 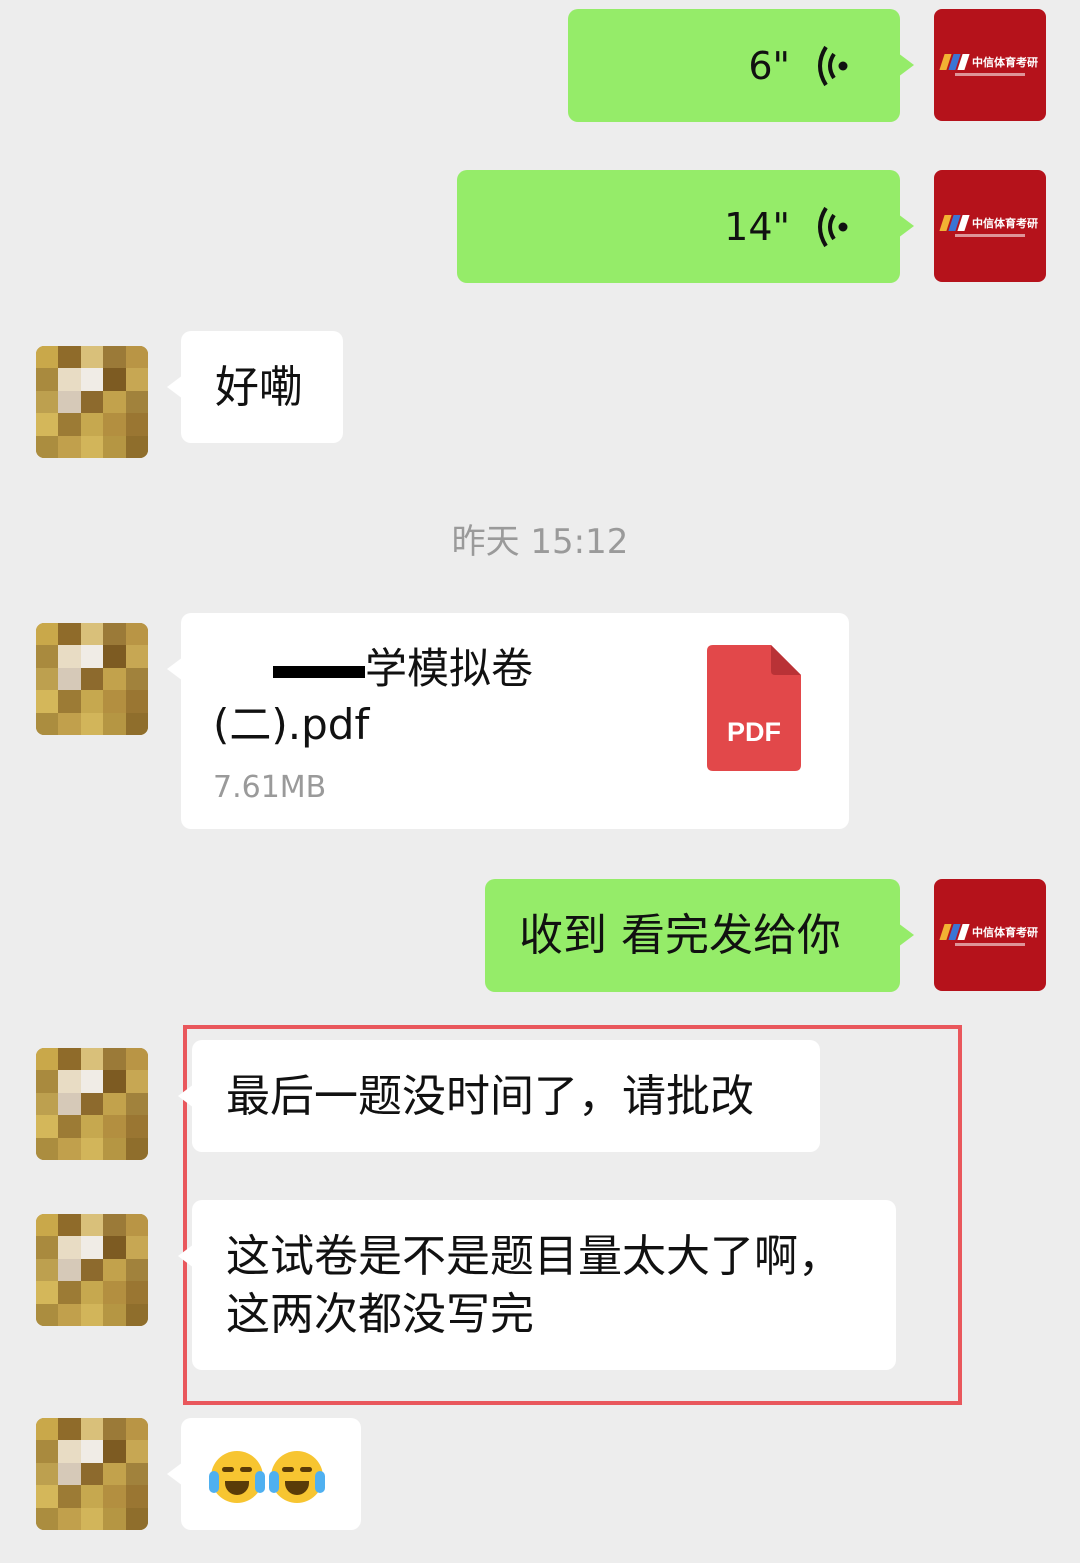 I want to click on message-text-line: 这两次都没写完, so click(x=380, y=1314).